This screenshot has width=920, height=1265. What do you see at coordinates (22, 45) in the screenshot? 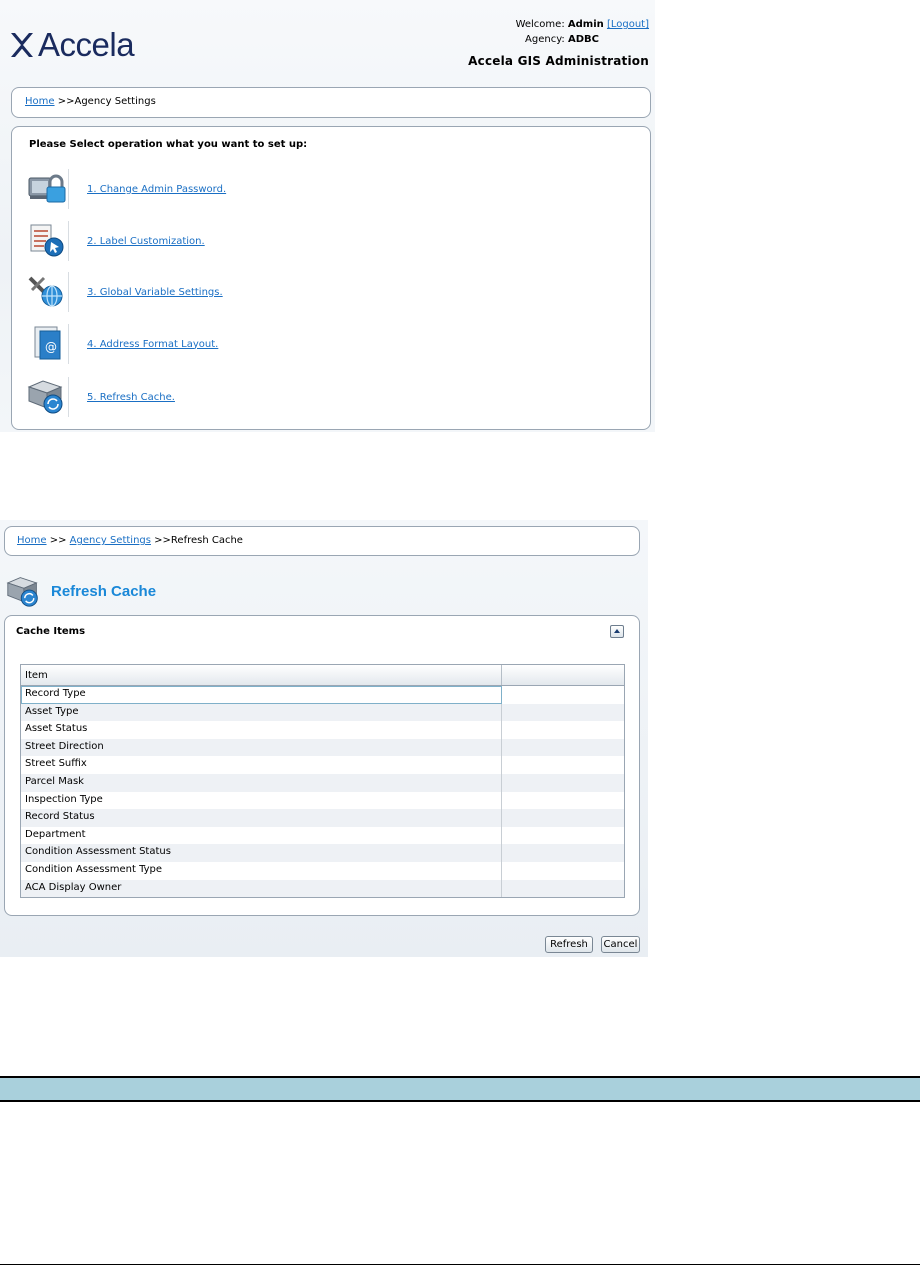
I see `accela-logo-mark-icon` at bounding box center [22, 45].